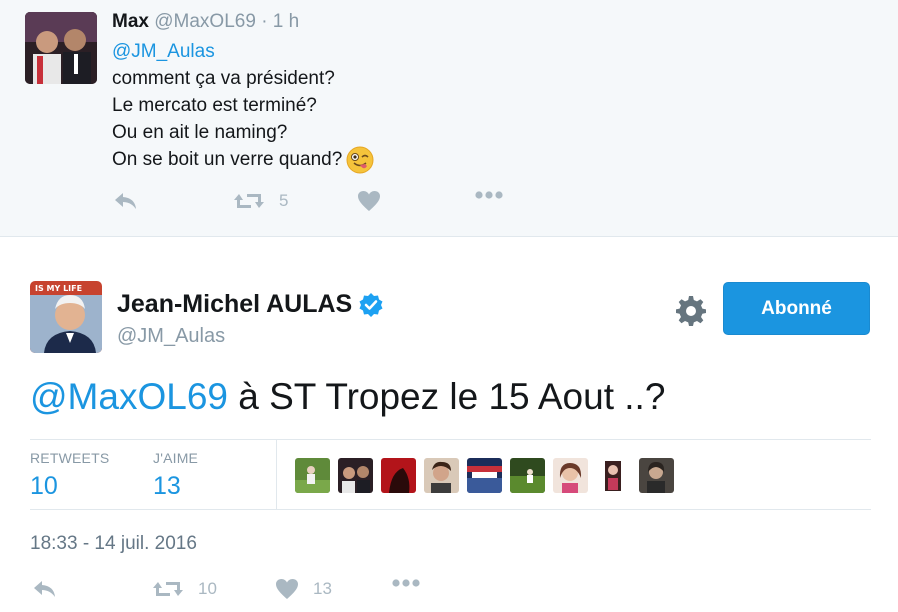  I want to click on divider, so click(276, 475).